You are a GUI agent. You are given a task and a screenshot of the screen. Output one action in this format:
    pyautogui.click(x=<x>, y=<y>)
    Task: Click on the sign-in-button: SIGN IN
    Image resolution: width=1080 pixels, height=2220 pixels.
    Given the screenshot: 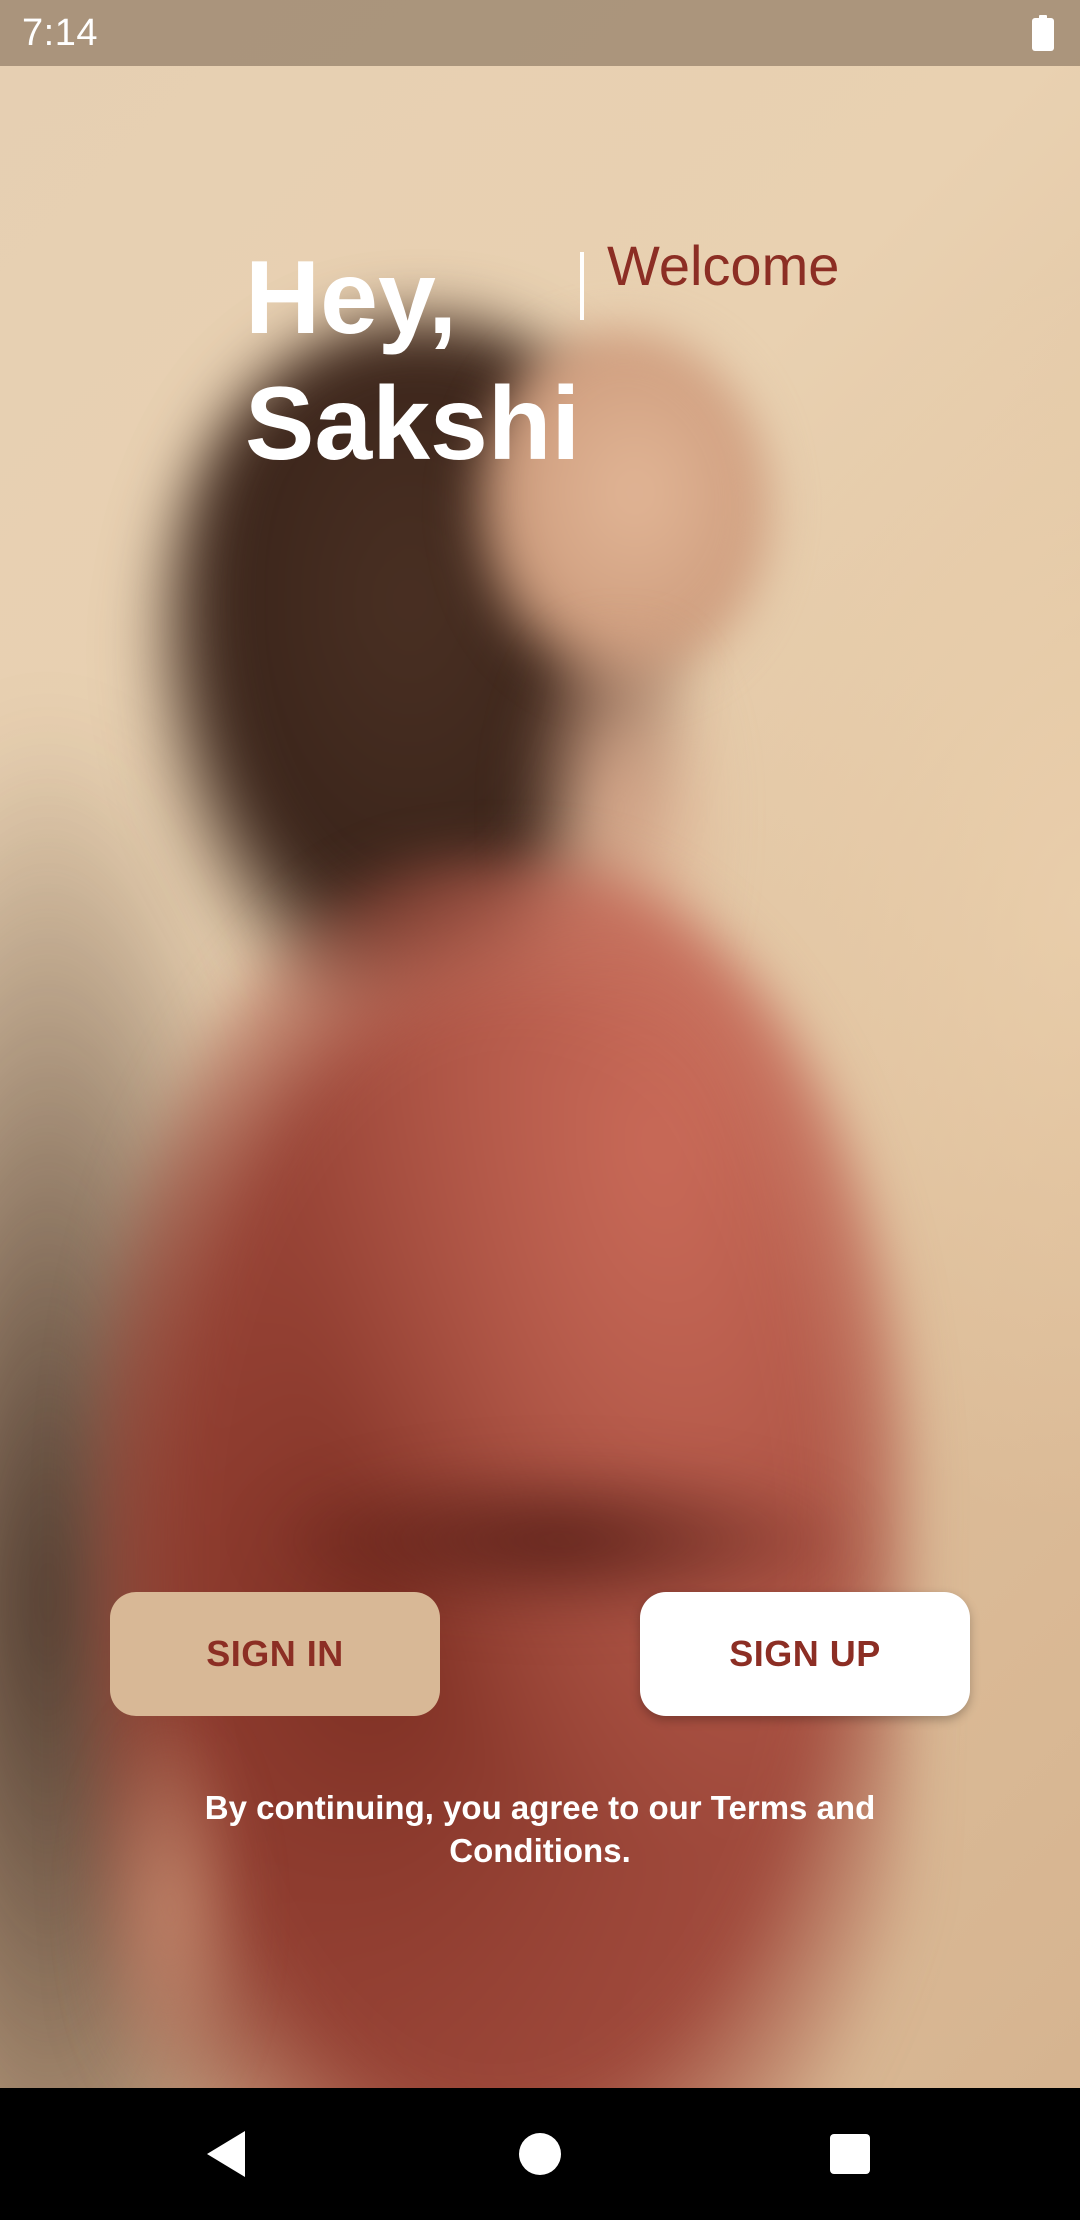 What is the action you would take?
    pyautogui.click(x=275, y=1654)
    